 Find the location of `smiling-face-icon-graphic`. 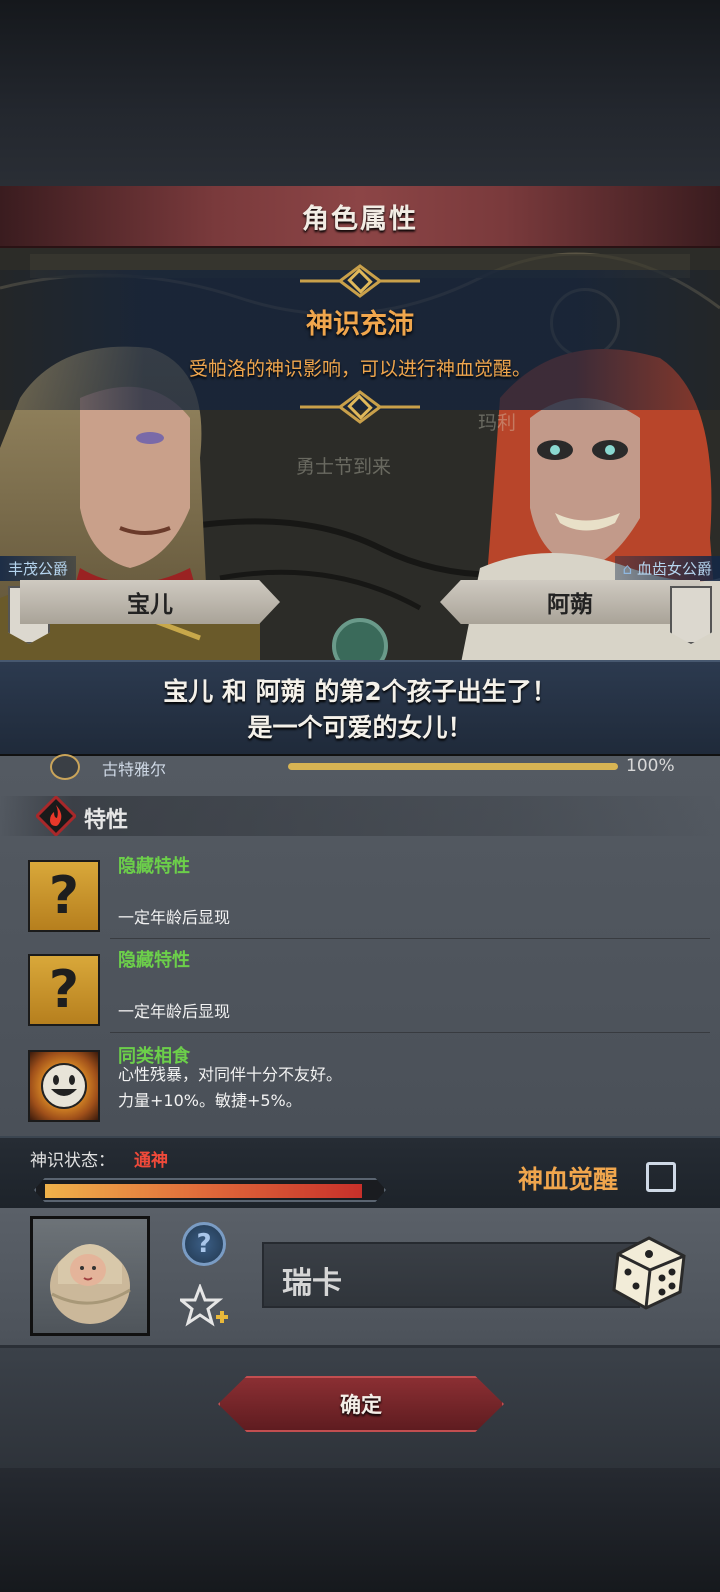

smiling-face-icon-graphic is located at coordinates (64, 1086).